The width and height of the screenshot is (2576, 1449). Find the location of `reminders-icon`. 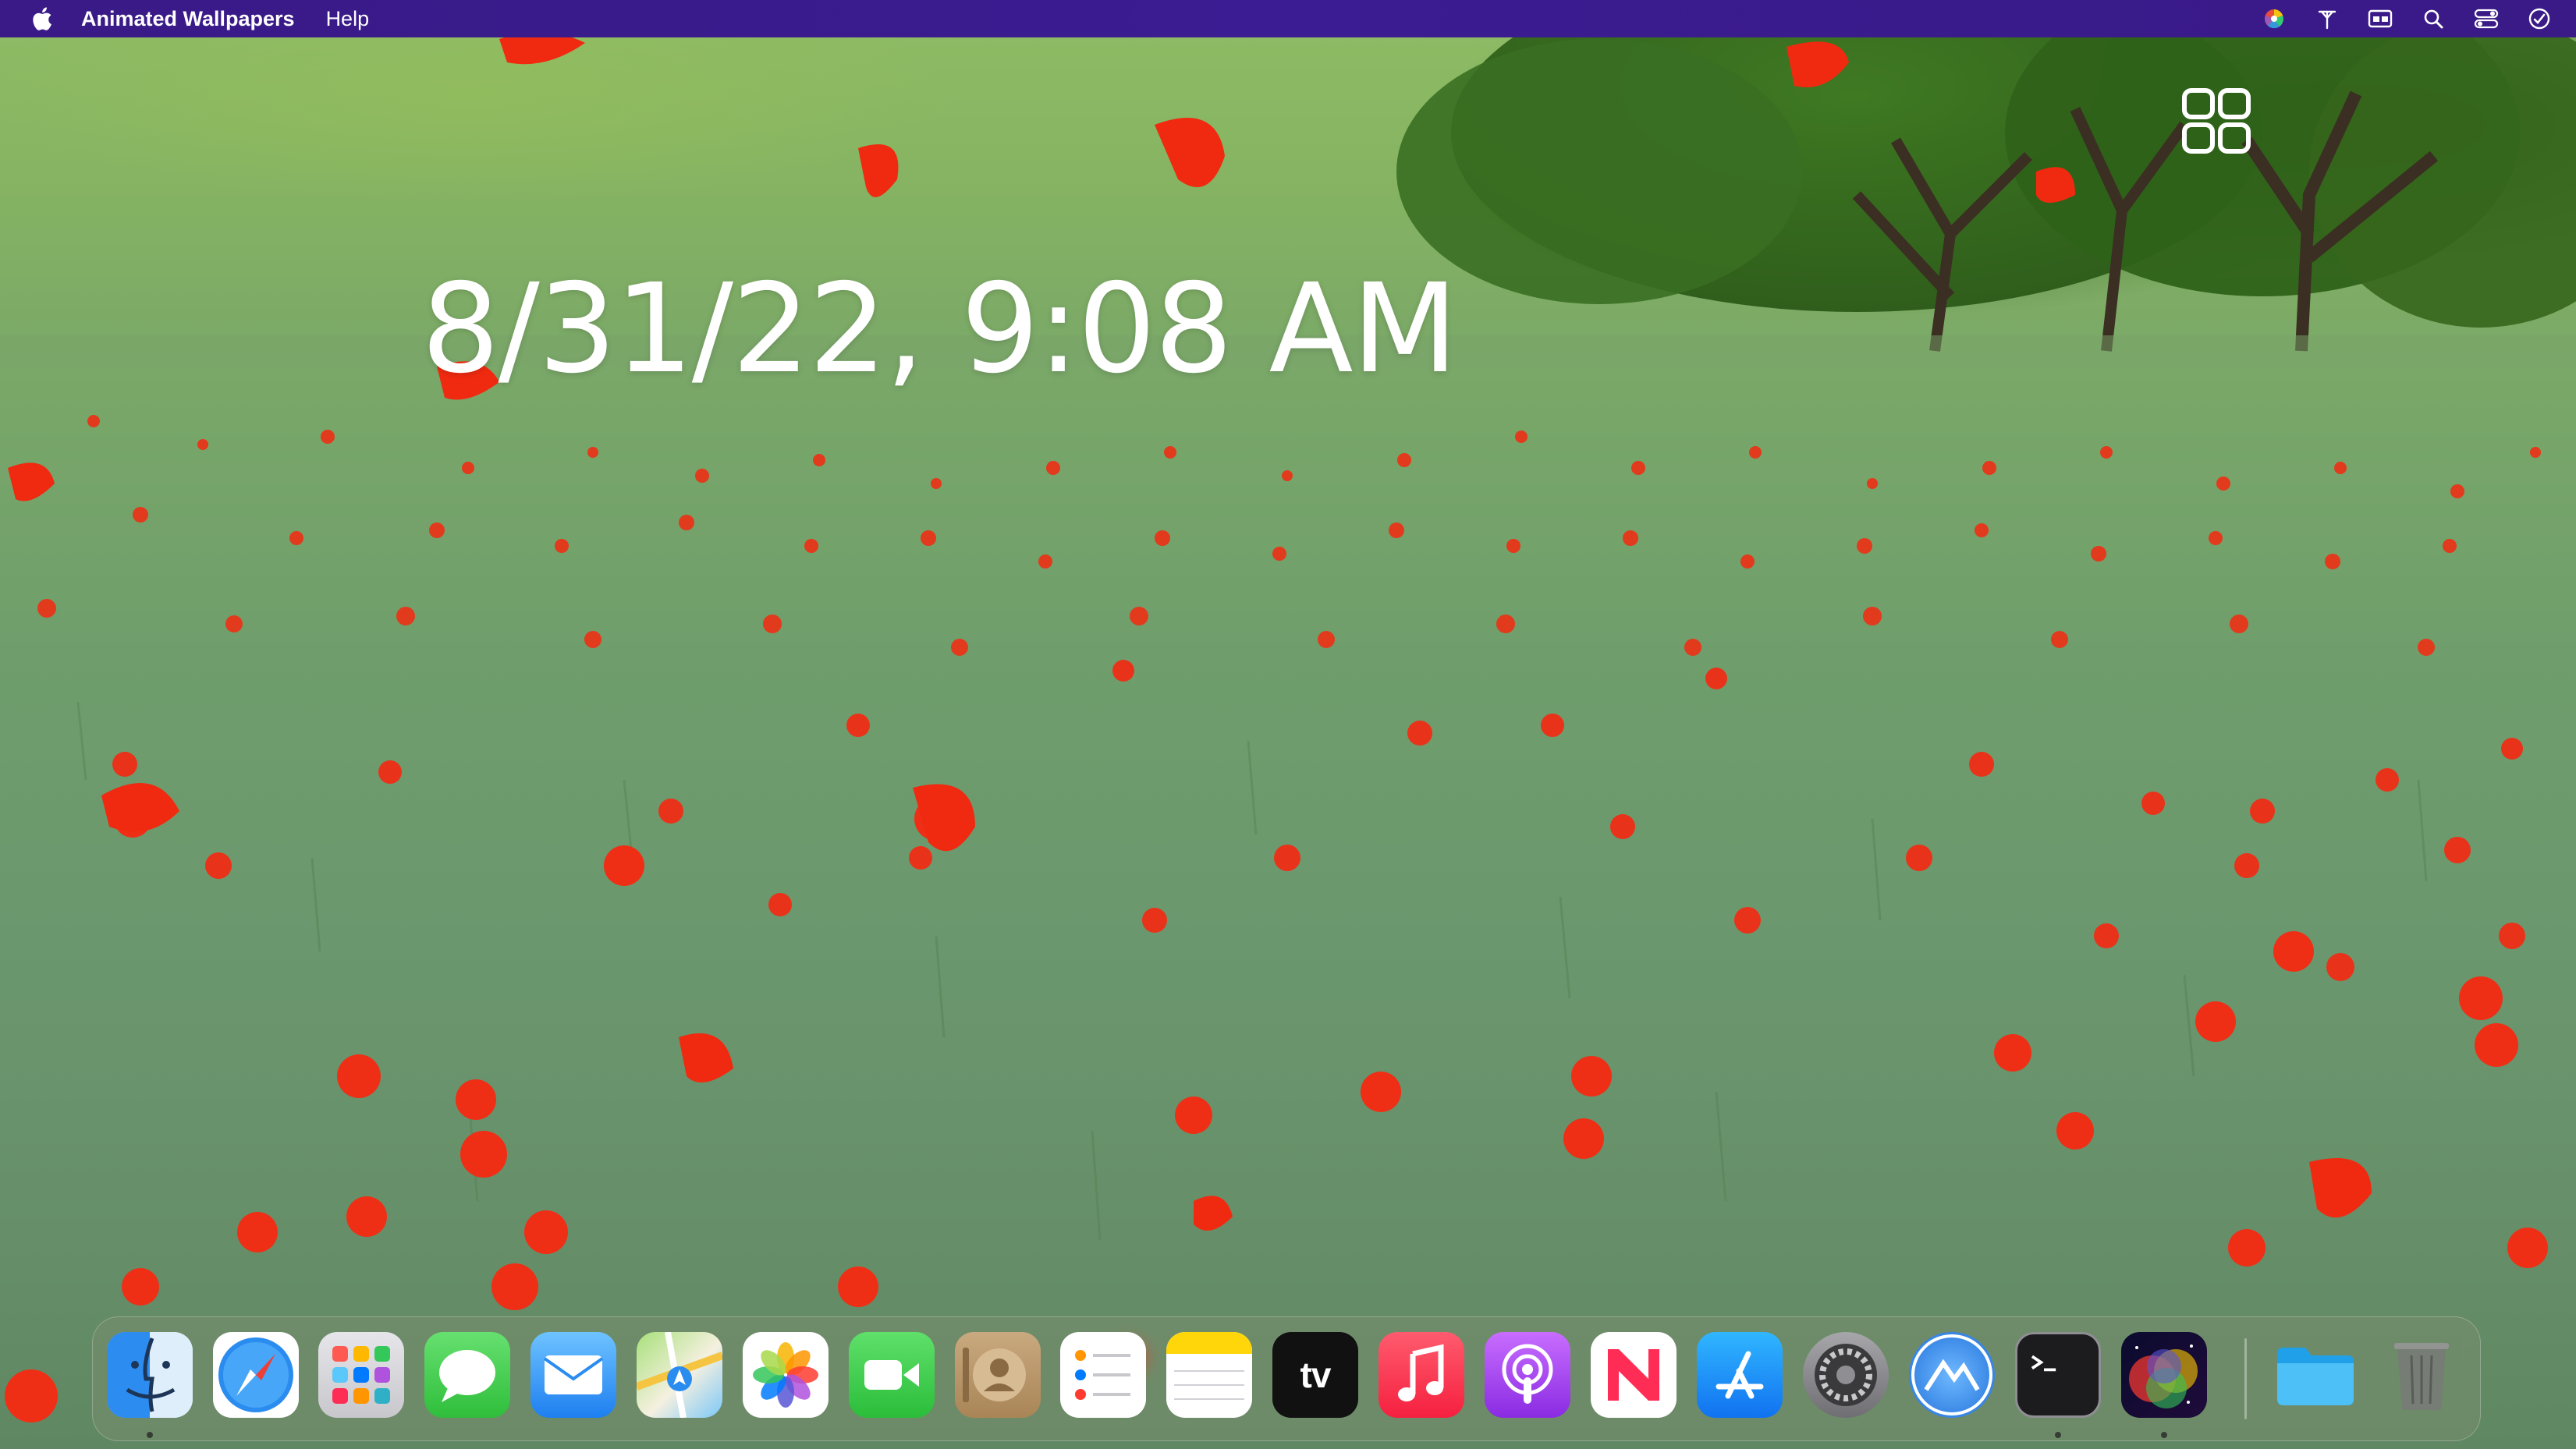

reminders-icon is located at coordinates (1103, 1375).